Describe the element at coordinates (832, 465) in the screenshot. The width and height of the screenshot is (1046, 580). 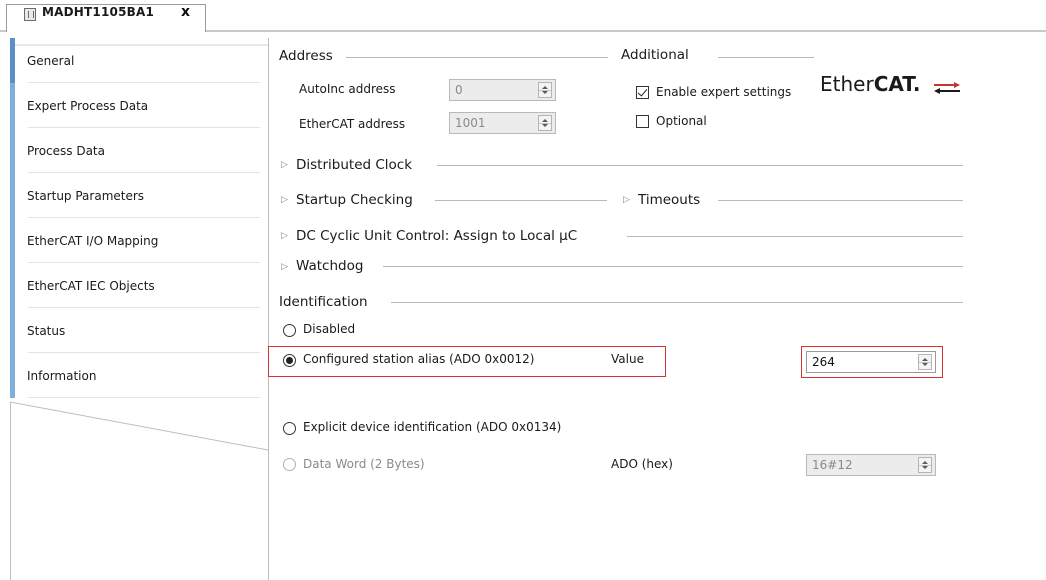
I see `ado-hex-value: 16#12` at that location.